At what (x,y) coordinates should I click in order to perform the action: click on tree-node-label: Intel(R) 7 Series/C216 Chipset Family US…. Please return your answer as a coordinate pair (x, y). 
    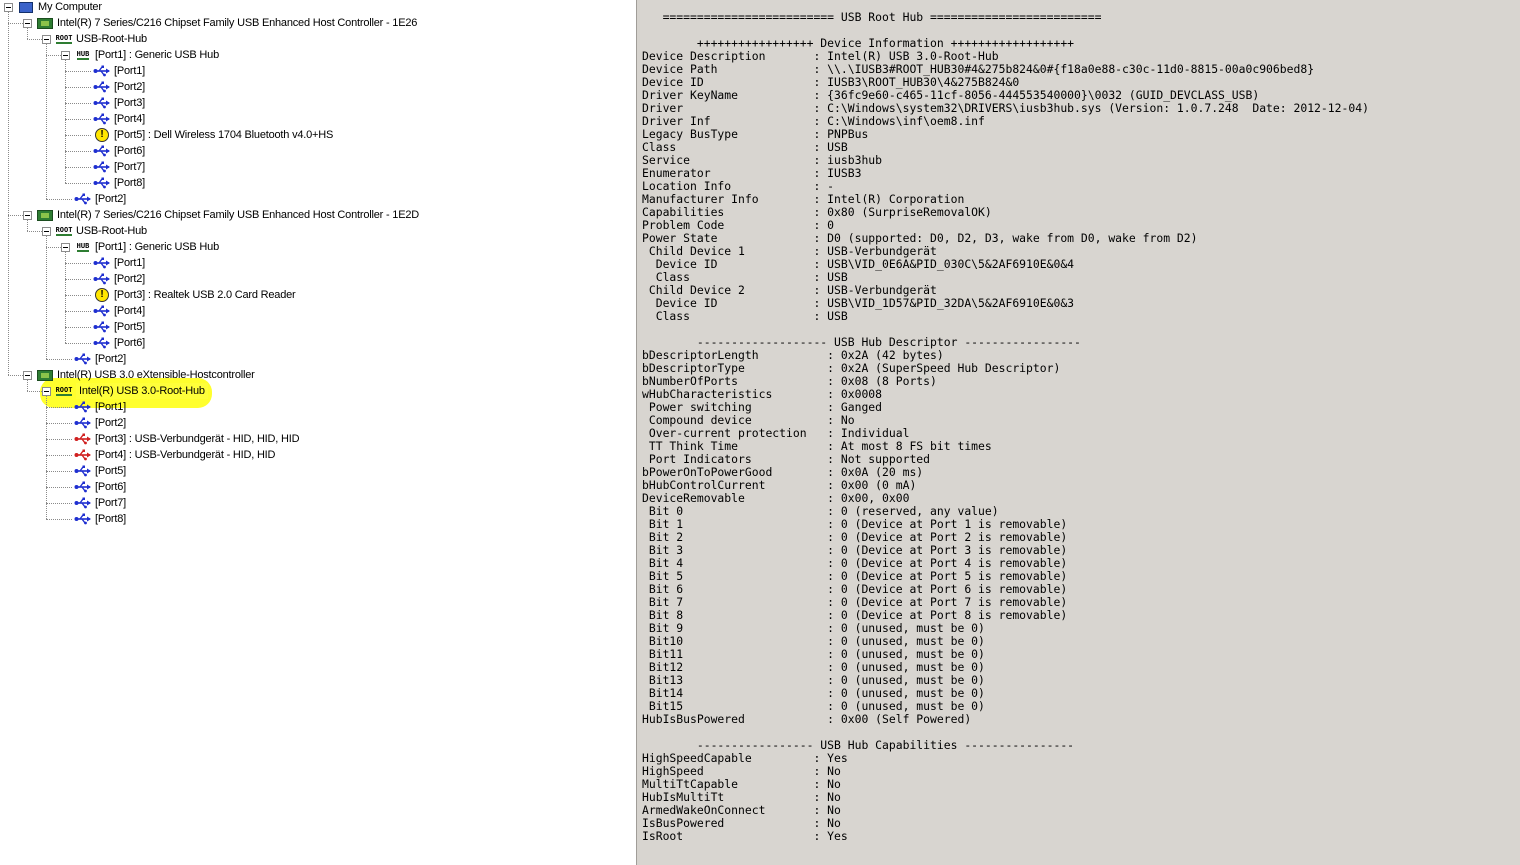
    Looking at the image, I should click on (237, 23).